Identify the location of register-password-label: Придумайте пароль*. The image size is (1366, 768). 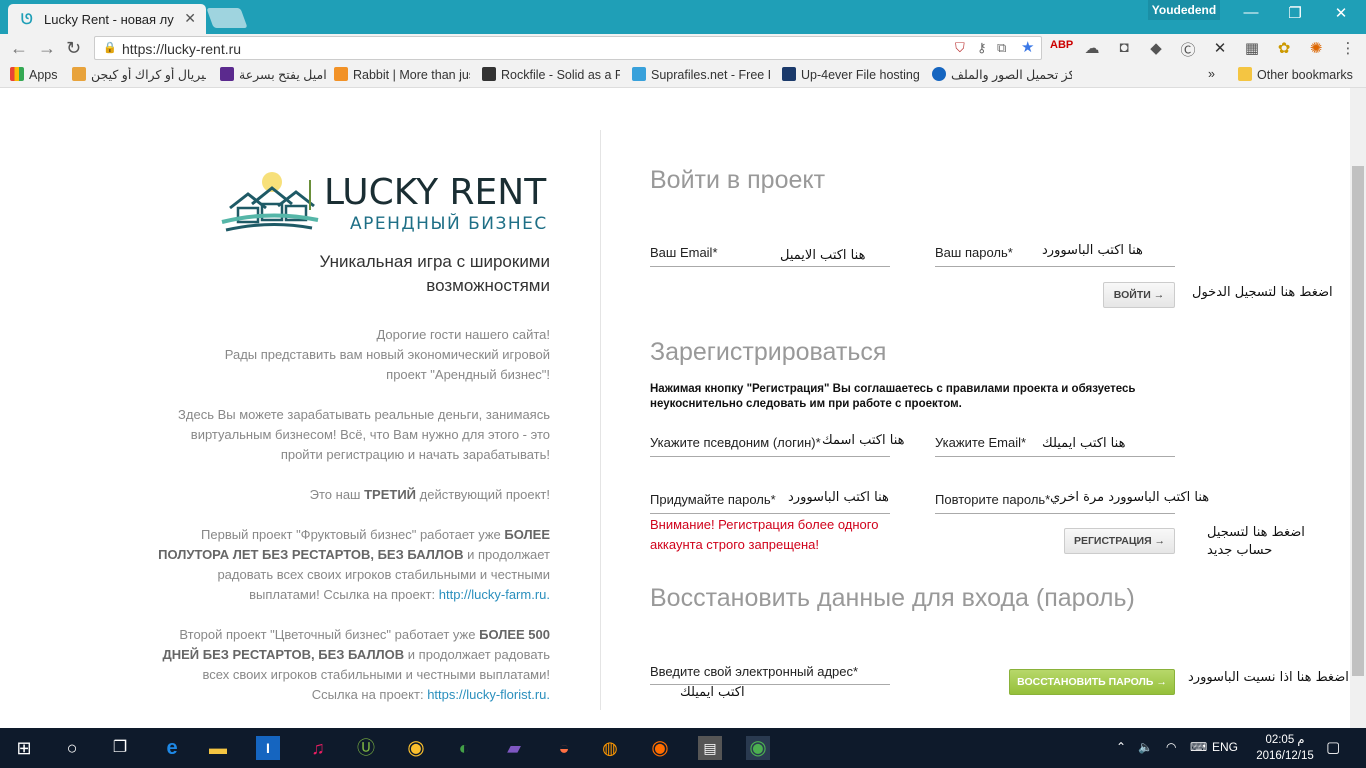
(713, 499).